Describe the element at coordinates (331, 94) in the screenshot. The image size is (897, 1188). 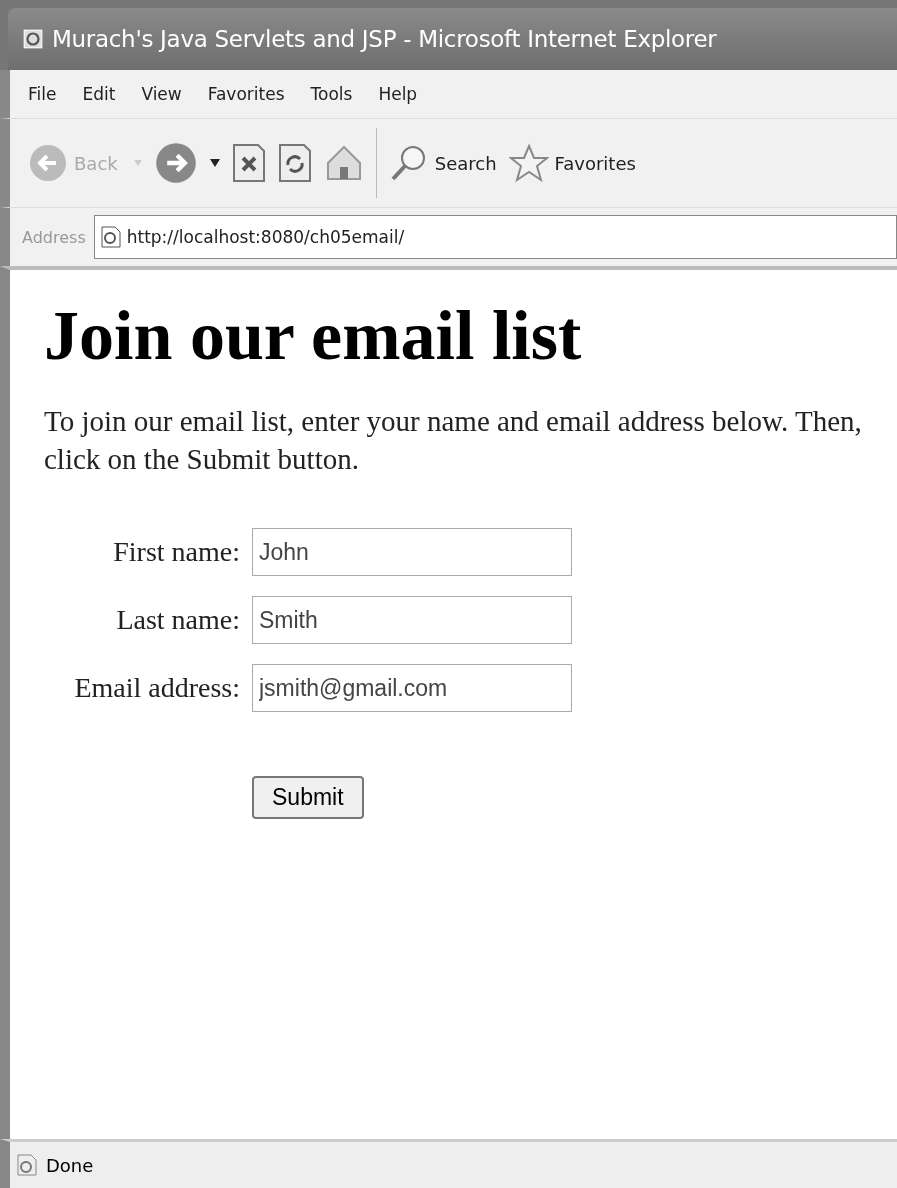
I see `menu-item: Tools` at that location.